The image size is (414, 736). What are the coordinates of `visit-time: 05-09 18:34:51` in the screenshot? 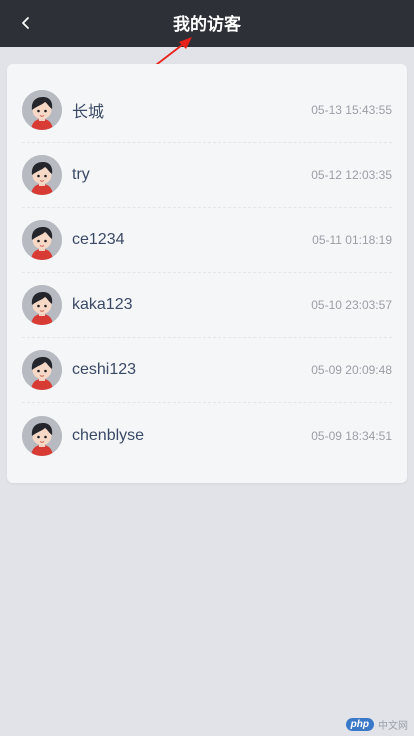 It's located at (351, 435).